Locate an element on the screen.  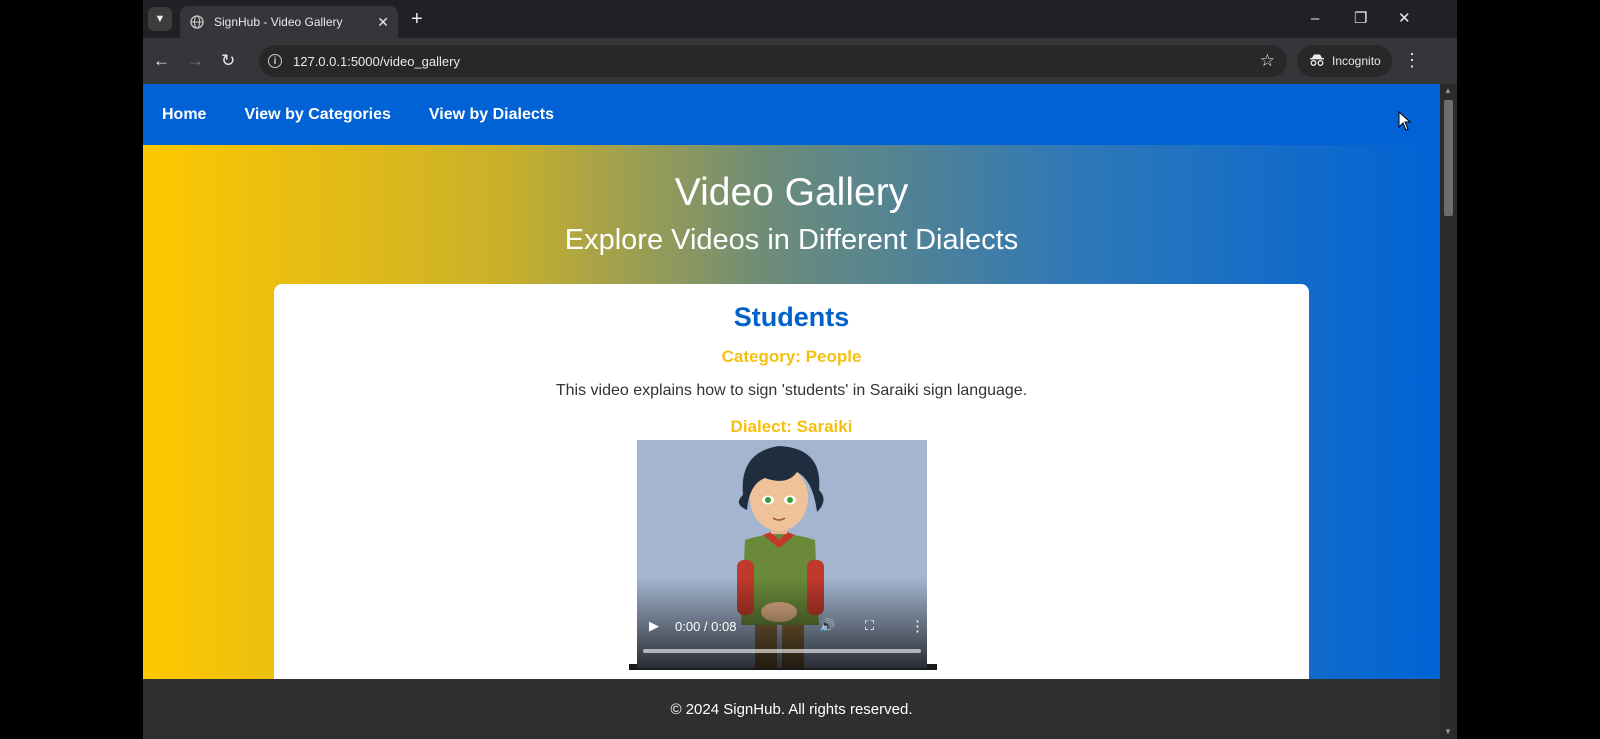
more-options-icon: ⋮ is located at coordinates (917, 626).